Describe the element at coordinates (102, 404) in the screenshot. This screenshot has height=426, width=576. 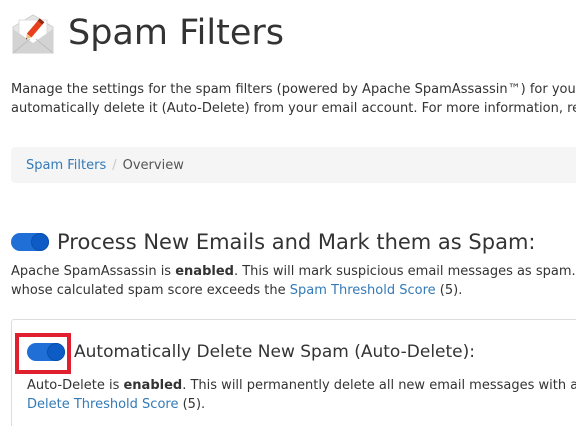
I see `delete-threshold-score-link: Delete Threshold Score` at that location.